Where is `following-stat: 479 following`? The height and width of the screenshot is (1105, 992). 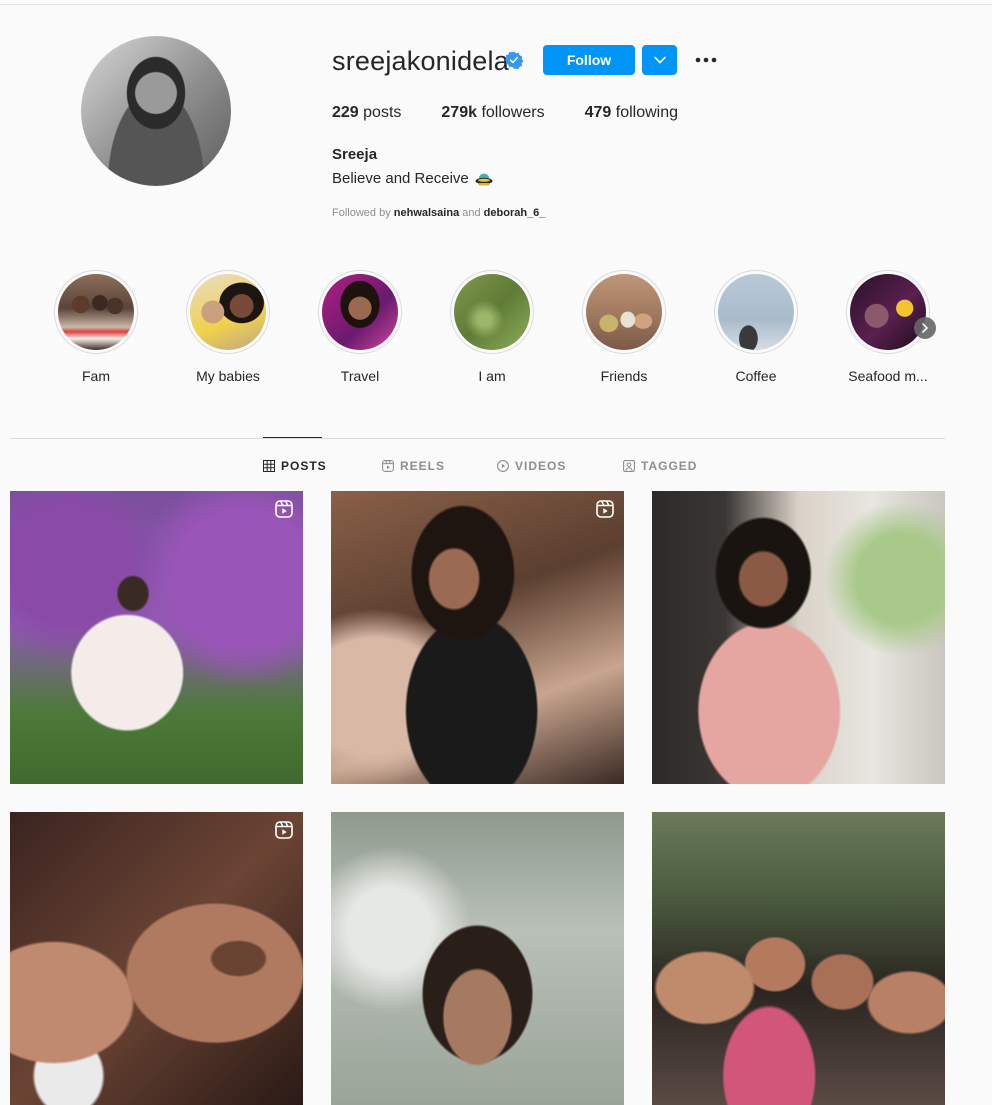
following-stat: 479 following is located at coordinates (631, 113).